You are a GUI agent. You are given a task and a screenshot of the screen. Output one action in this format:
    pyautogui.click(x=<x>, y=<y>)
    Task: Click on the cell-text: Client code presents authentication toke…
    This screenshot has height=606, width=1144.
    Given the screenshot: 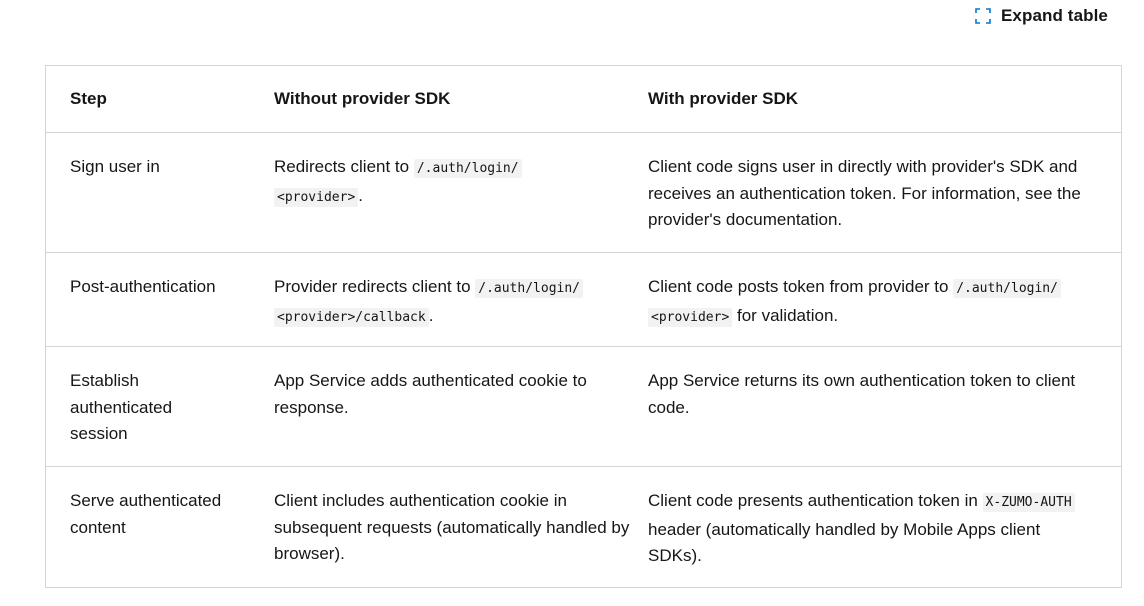 What is the action you would take?
    pyautogui.click(x=815, y=500)
    